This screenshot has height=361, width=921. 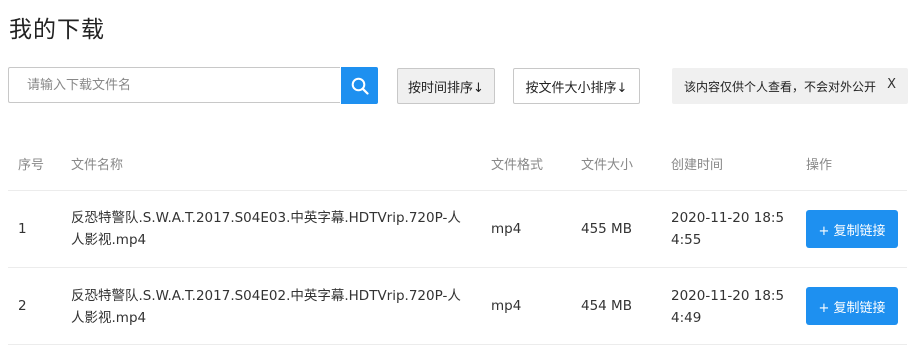 What do you see at coordinates (31, 165) in the screenshot?
I see `column-header-index: 序号` at bounding box center [31, 165].